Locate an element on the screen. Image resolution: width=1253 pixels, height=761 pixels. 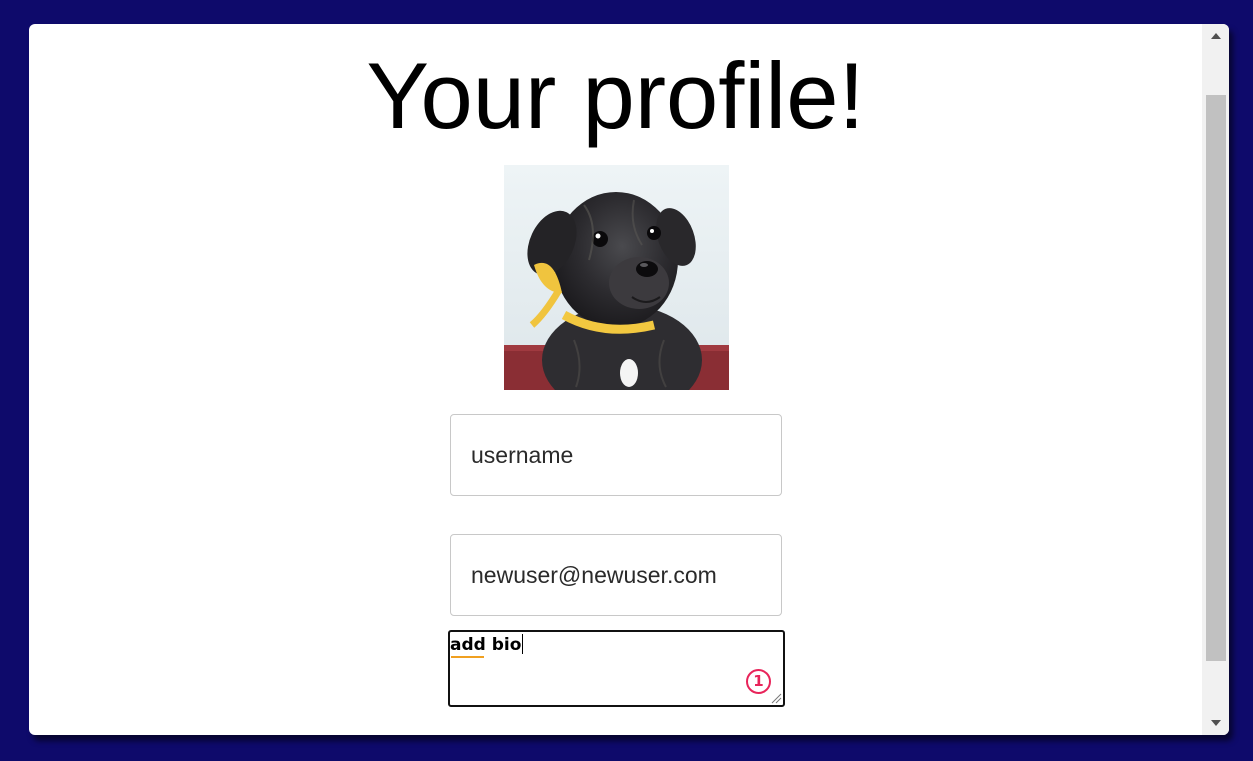
resize-grip-icon is located at coordinates (776, 698).